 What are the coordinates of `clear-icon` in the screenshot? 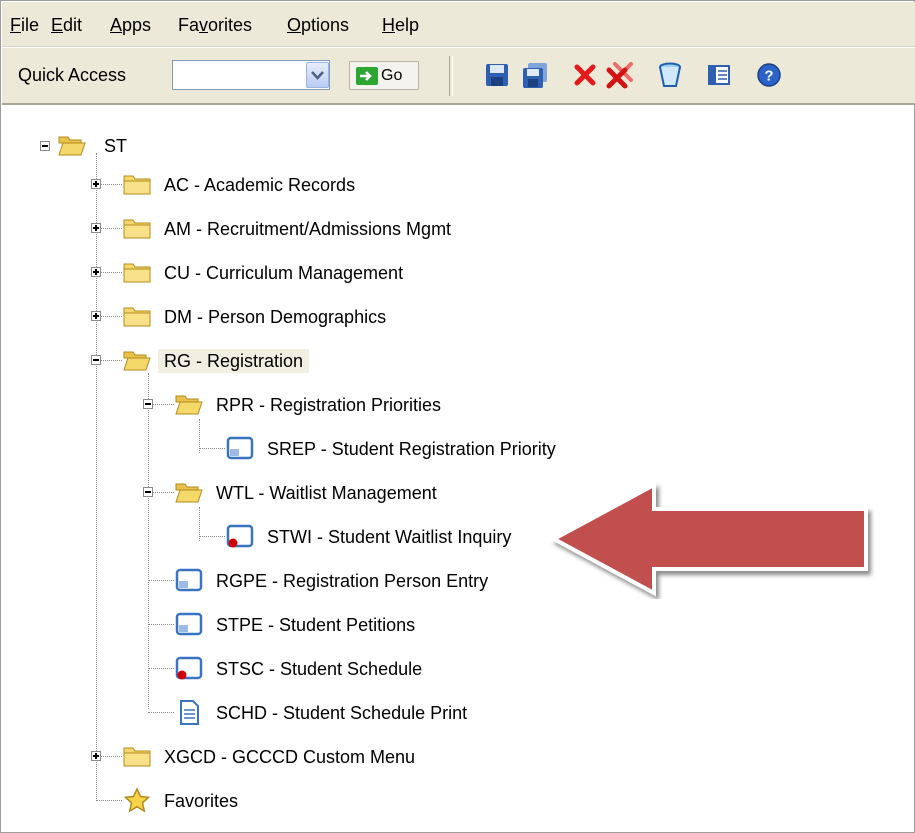 It's located at (670, 74).